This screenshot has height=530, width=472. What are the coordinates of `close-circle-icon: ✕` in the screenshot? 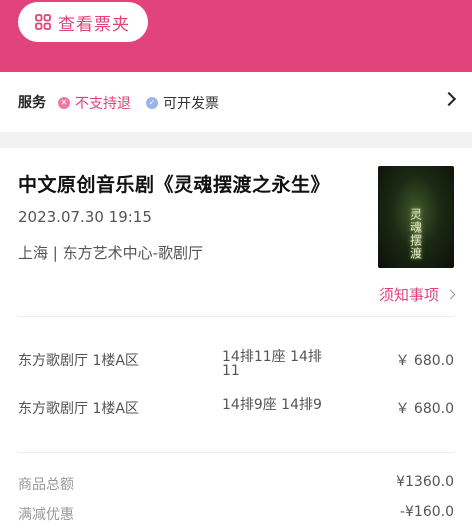 It's located at (64, 103).